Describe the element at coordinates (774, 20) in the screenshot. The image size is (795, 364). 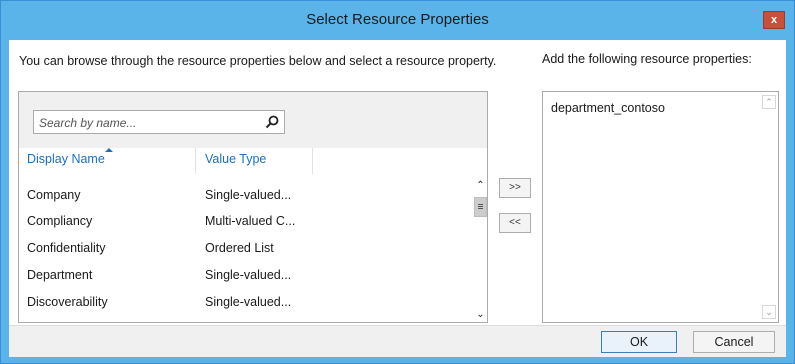
I see `close-button: x` at that location.